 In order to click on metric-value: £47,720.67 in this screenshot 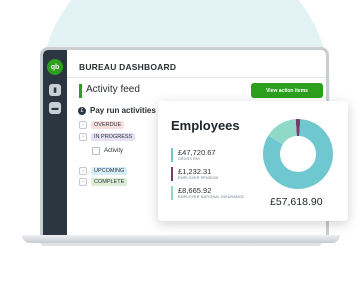, I will do `click(197, 152)`.